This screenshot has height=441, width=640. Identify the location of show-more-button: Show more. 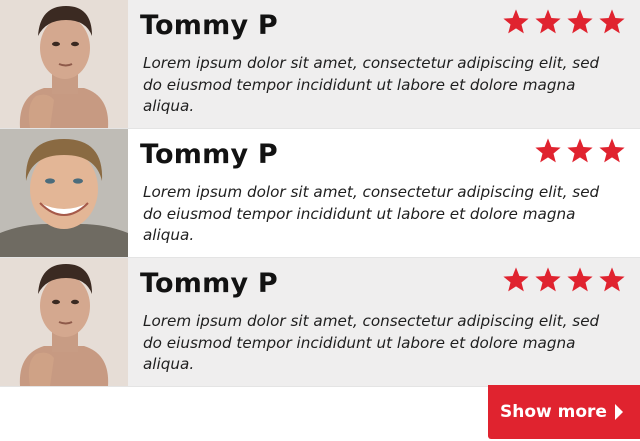
(564, 412).